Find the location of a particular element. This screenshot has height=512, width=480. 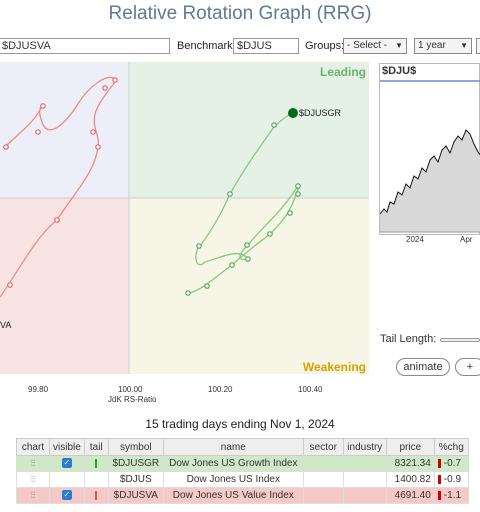

growth-tail-points is located at coordinates (243, 209).